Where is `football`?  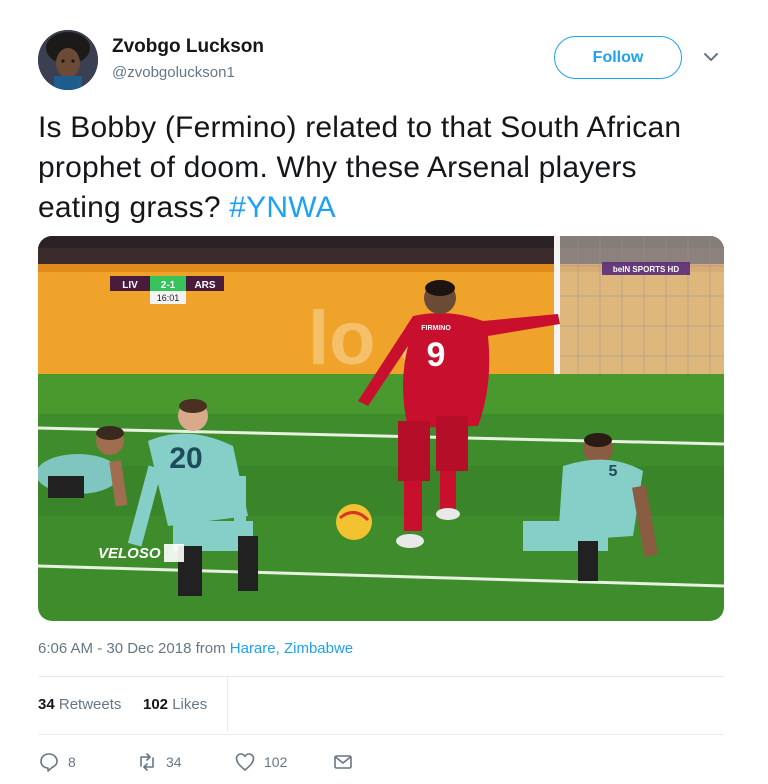
football is located at coordinates (354, 522).